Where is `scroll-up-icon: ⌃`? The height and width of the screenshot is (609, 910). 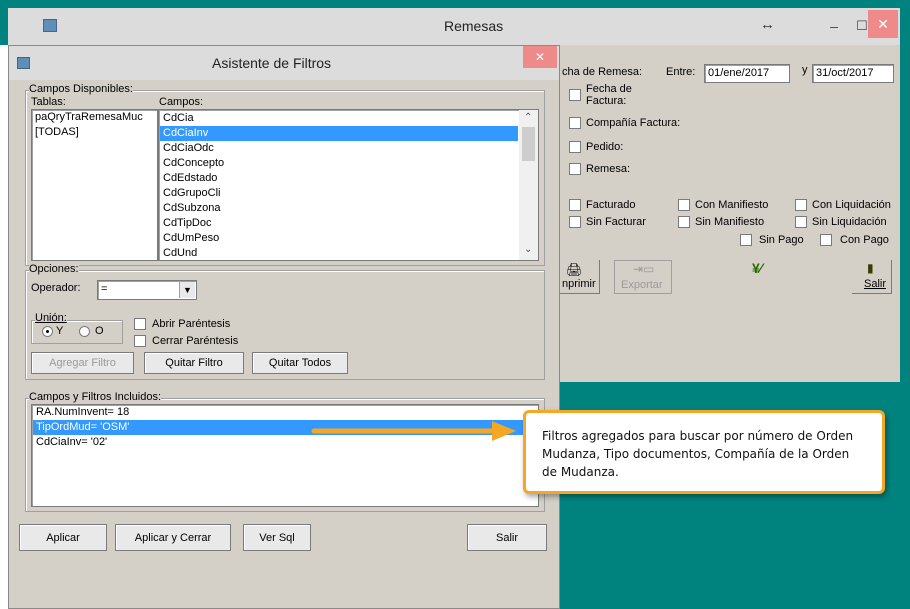
scroll-up-icon: ⌃ is located at coordinates (528, 117).